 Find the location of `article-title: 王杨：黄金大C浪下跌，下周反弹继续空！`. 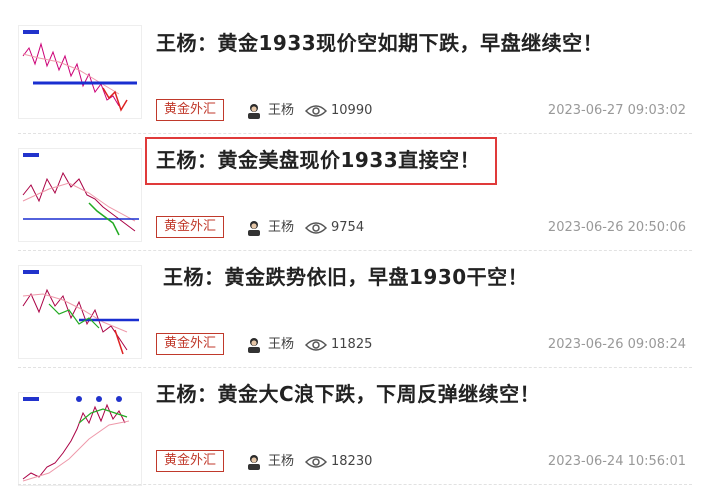

article-title: 王杨：黄金大C浪下跌，下周反弹继续空！ is located at coordinates (348, 392).